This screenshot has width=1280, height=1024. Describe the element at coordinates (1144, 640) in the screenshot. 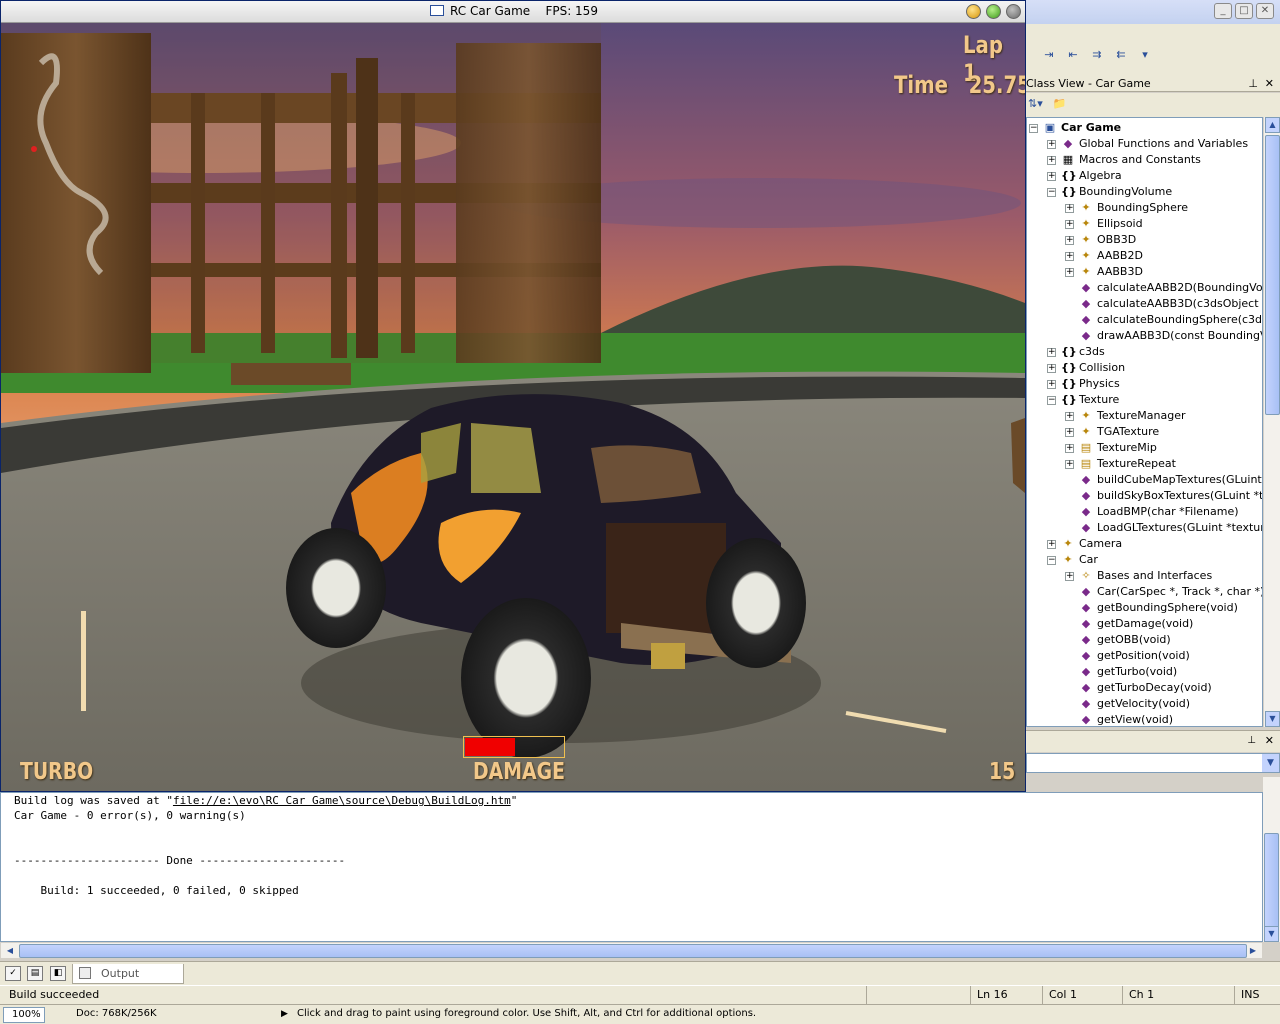

I see `tree-item: ◆ getOBB(void)` at that location.